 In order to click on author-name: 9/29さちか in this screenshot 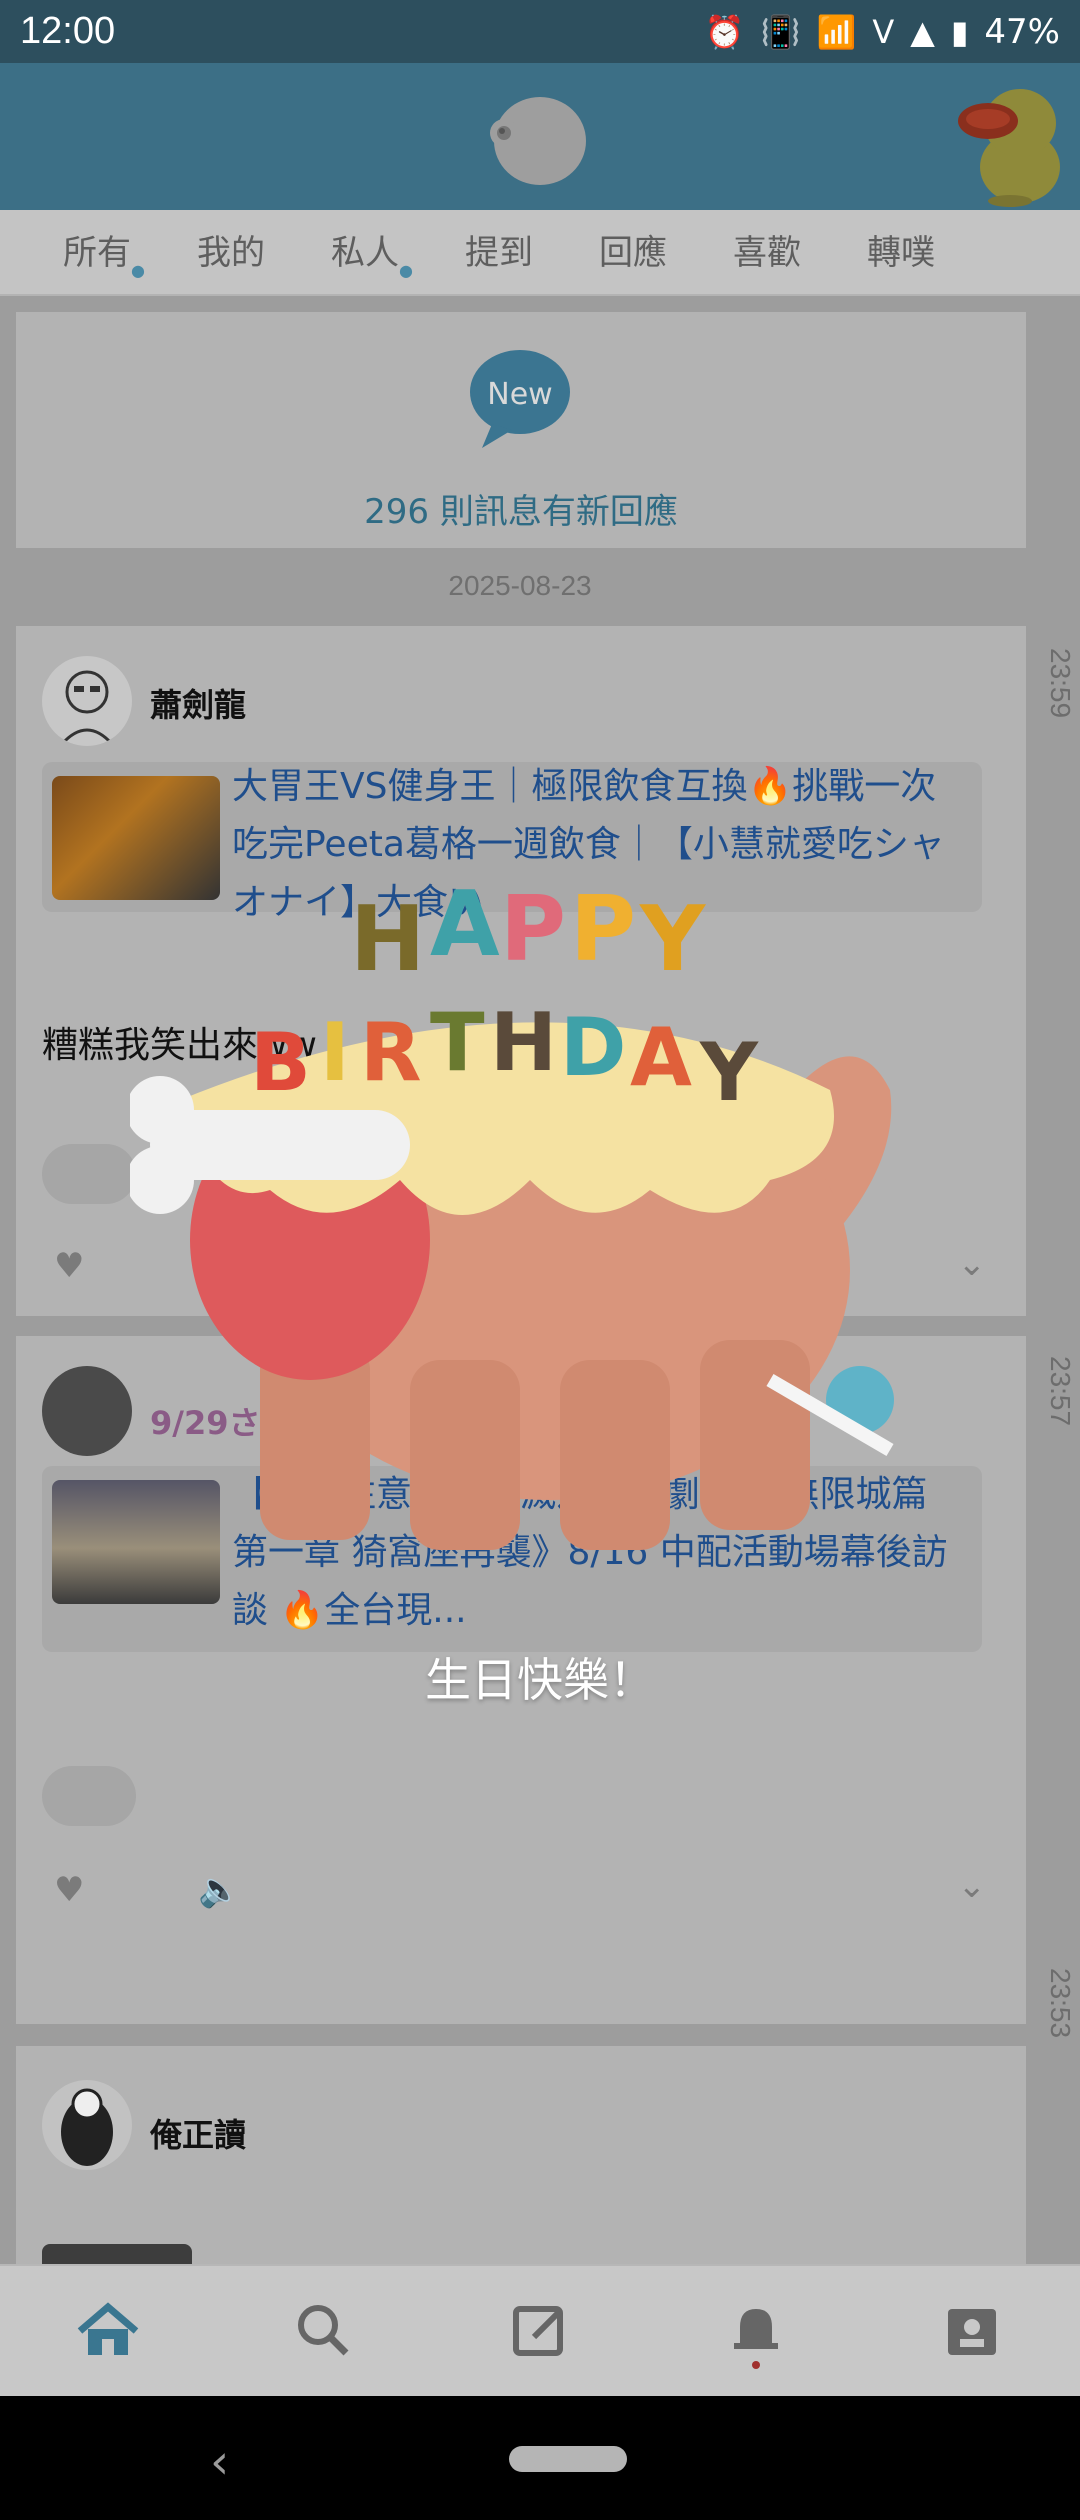, I will do `click(237, 1421)`.